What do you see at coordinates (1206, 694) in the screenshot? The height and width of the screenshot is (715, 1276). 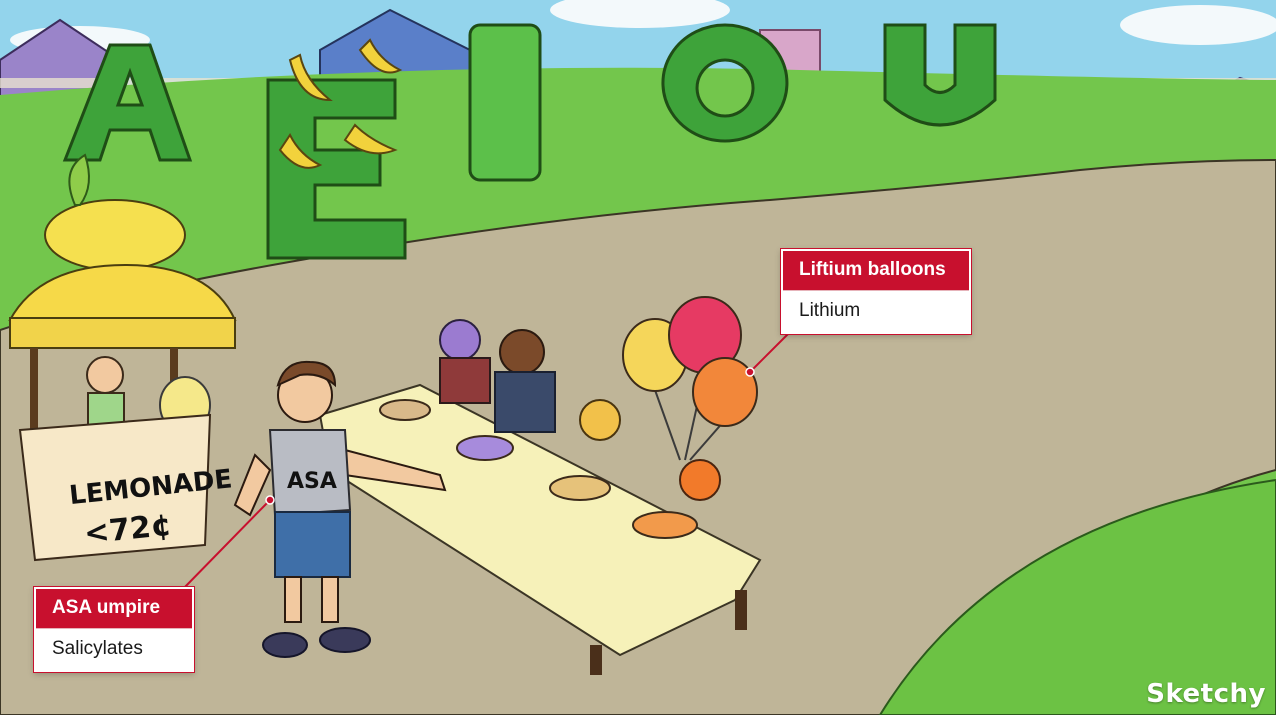 I see `brand-watermark: Sketchy` at bounding box center [1206, 694].